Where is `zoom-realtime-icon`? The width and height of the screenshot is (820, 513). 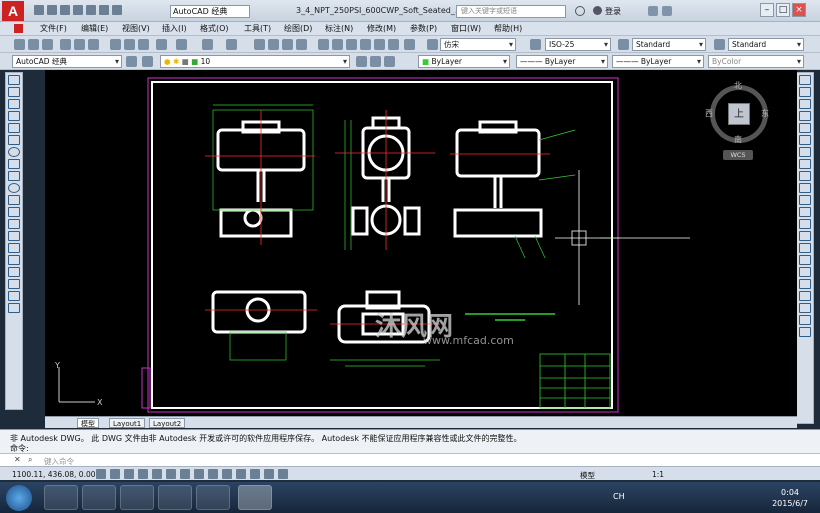
zoom-realtime-icon is located at coordinates (273, 44).